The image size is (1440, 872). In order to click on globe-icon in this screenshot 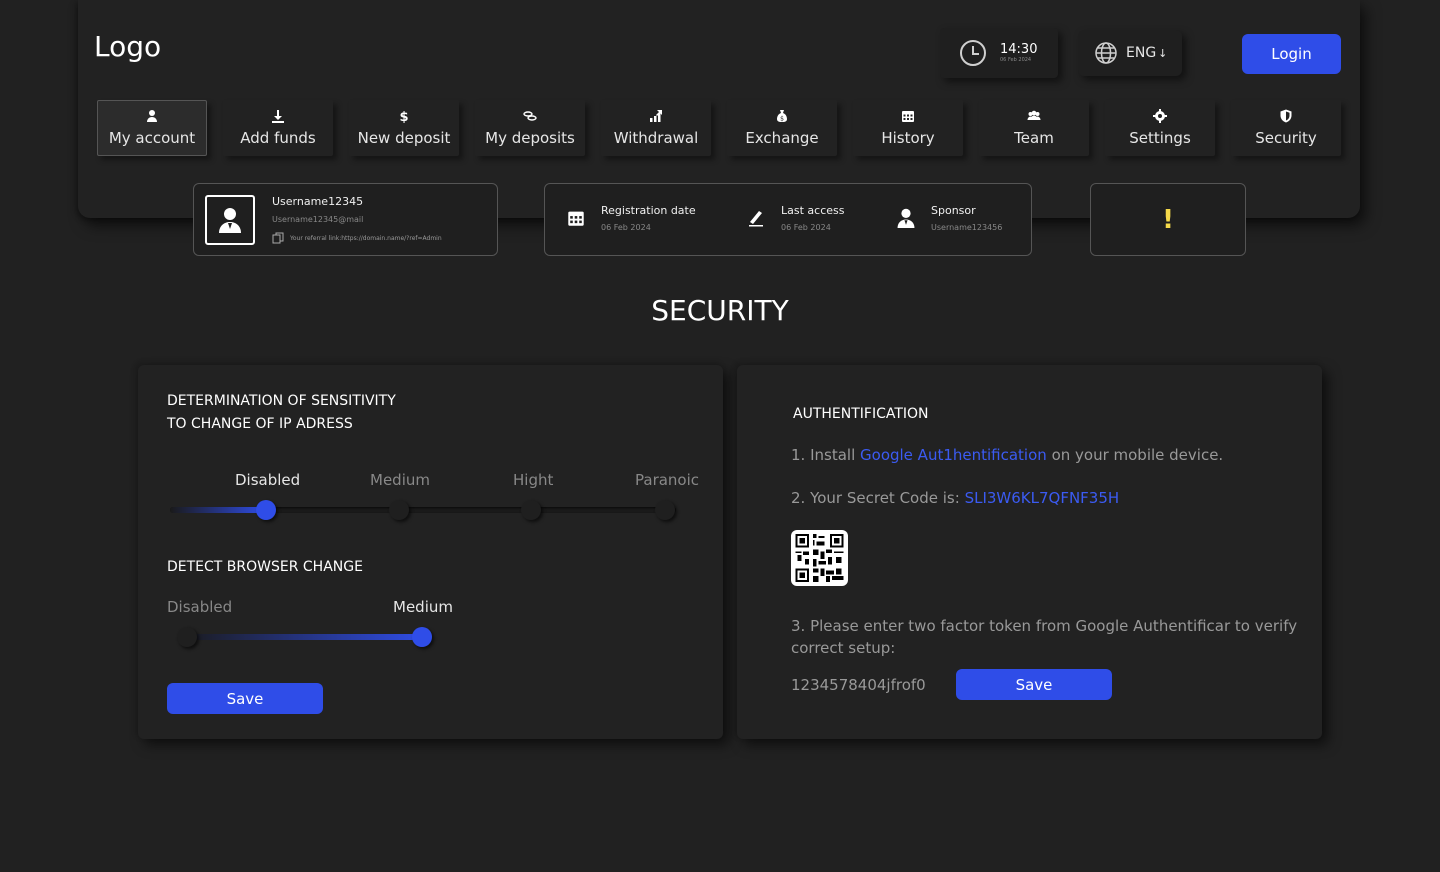, I will do `click(1106, 53)`.